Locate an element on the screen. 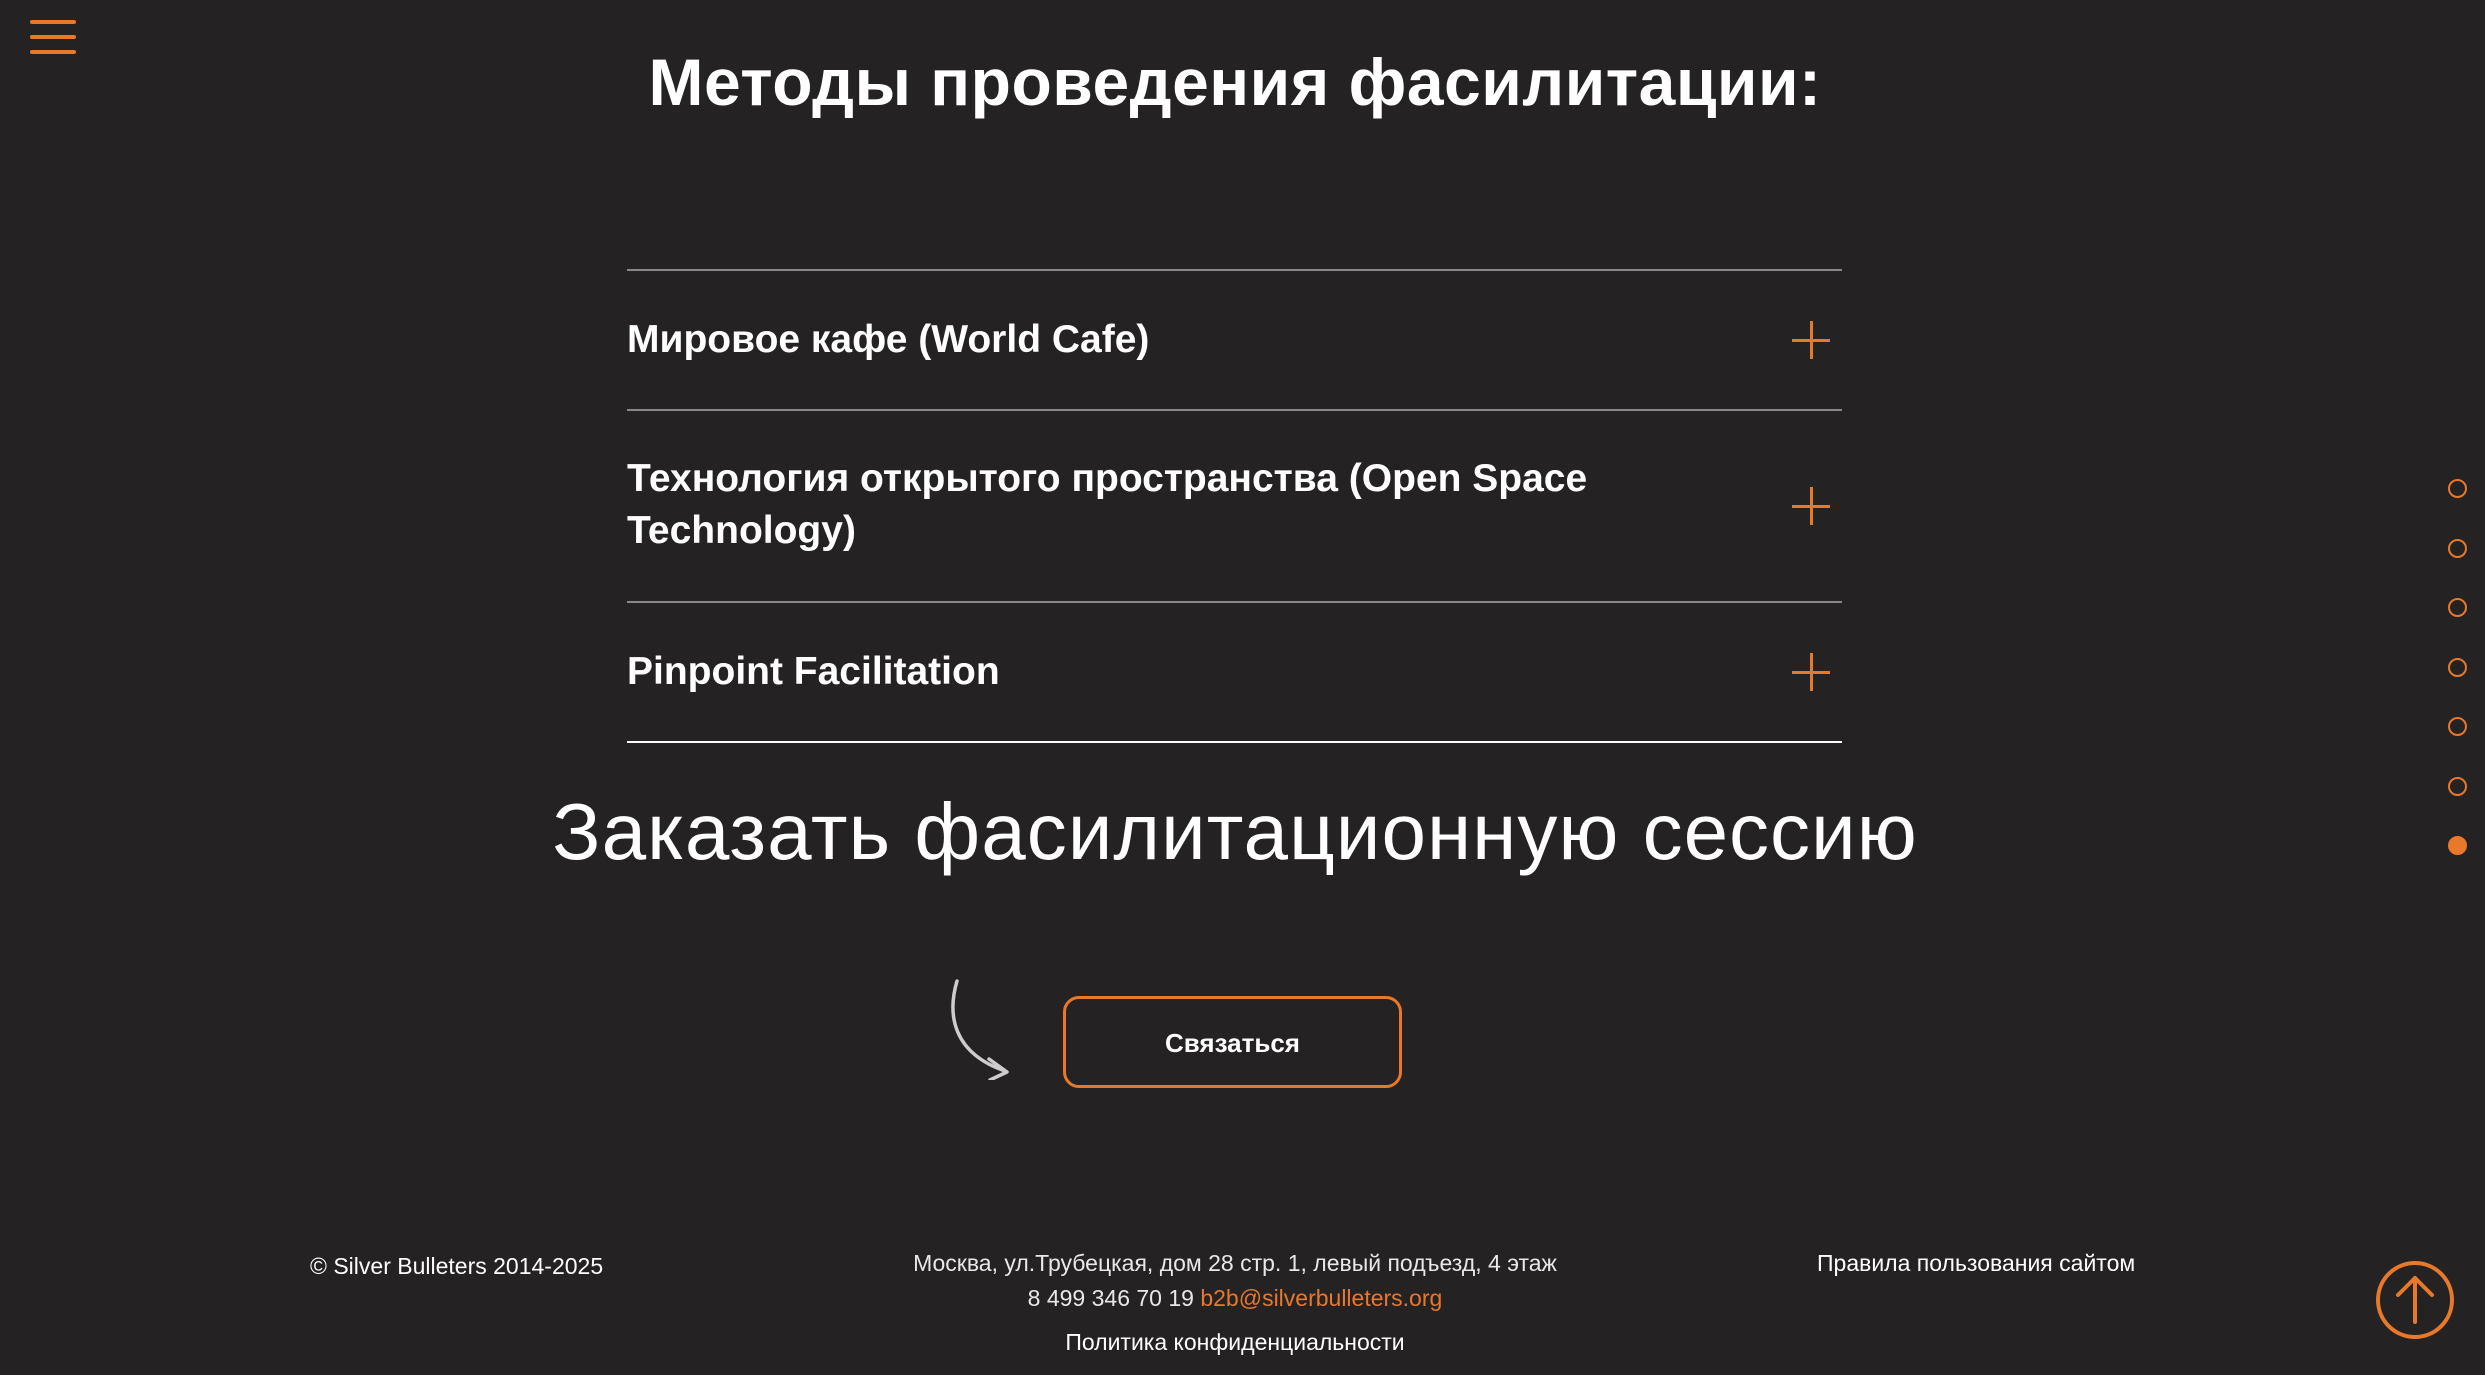 The image size is (2485, 1375). footer-email-link: b2b@silverbulleters.org is located at coordinates (1321, 1298).